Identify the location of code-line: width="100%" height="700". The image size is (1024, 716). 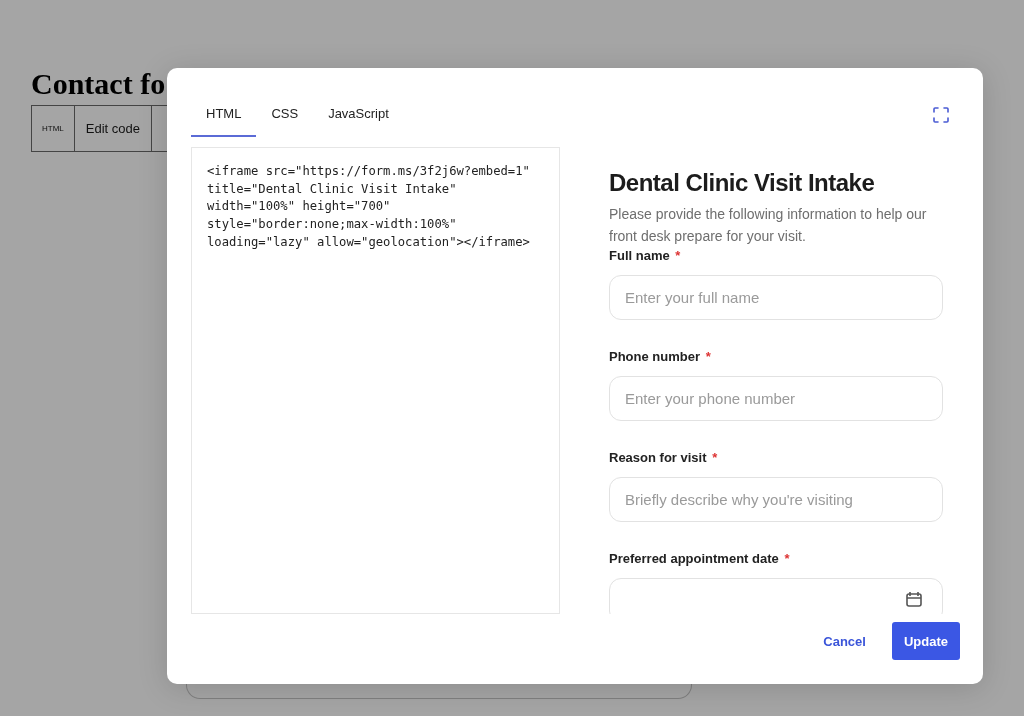
(299, 207).